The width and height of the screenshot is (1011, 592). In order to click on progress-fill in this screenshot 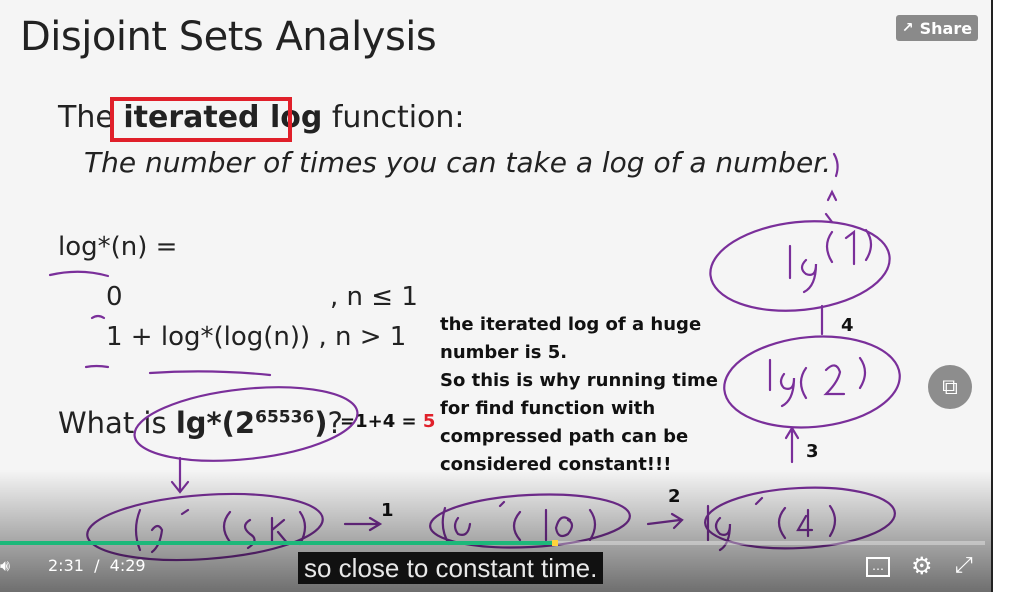, I will do `click(277, 543)`.